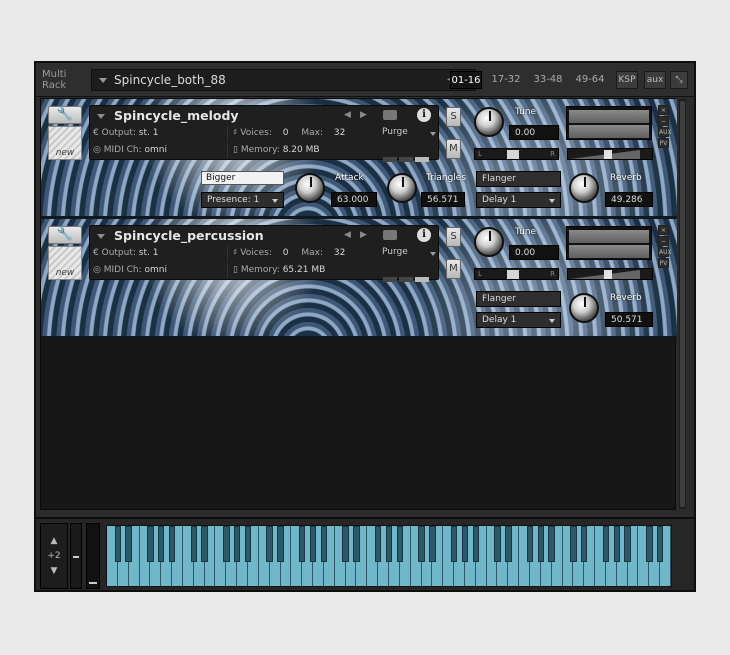  Describe the element at coordinates (363, 235) in the screenshot. I see `next-instrument-icon: ▶` at that location.